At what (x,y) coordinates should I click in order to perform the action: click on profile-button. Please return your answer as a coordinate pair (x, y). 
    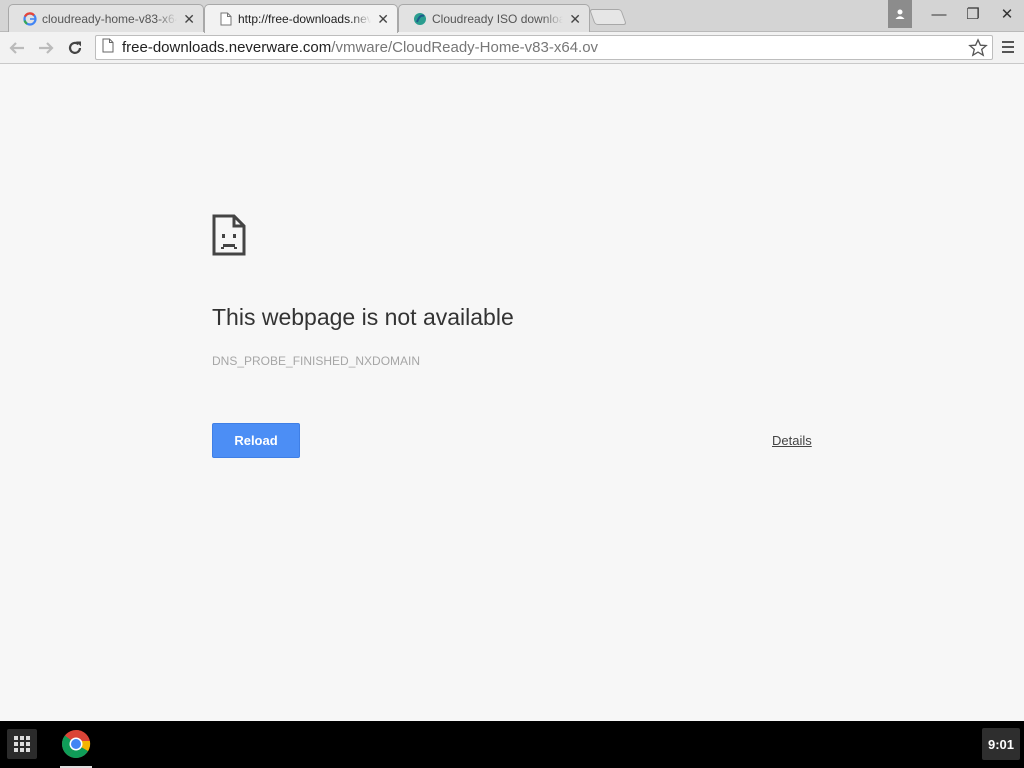
    Looking at the image, I should click on (900, 14).